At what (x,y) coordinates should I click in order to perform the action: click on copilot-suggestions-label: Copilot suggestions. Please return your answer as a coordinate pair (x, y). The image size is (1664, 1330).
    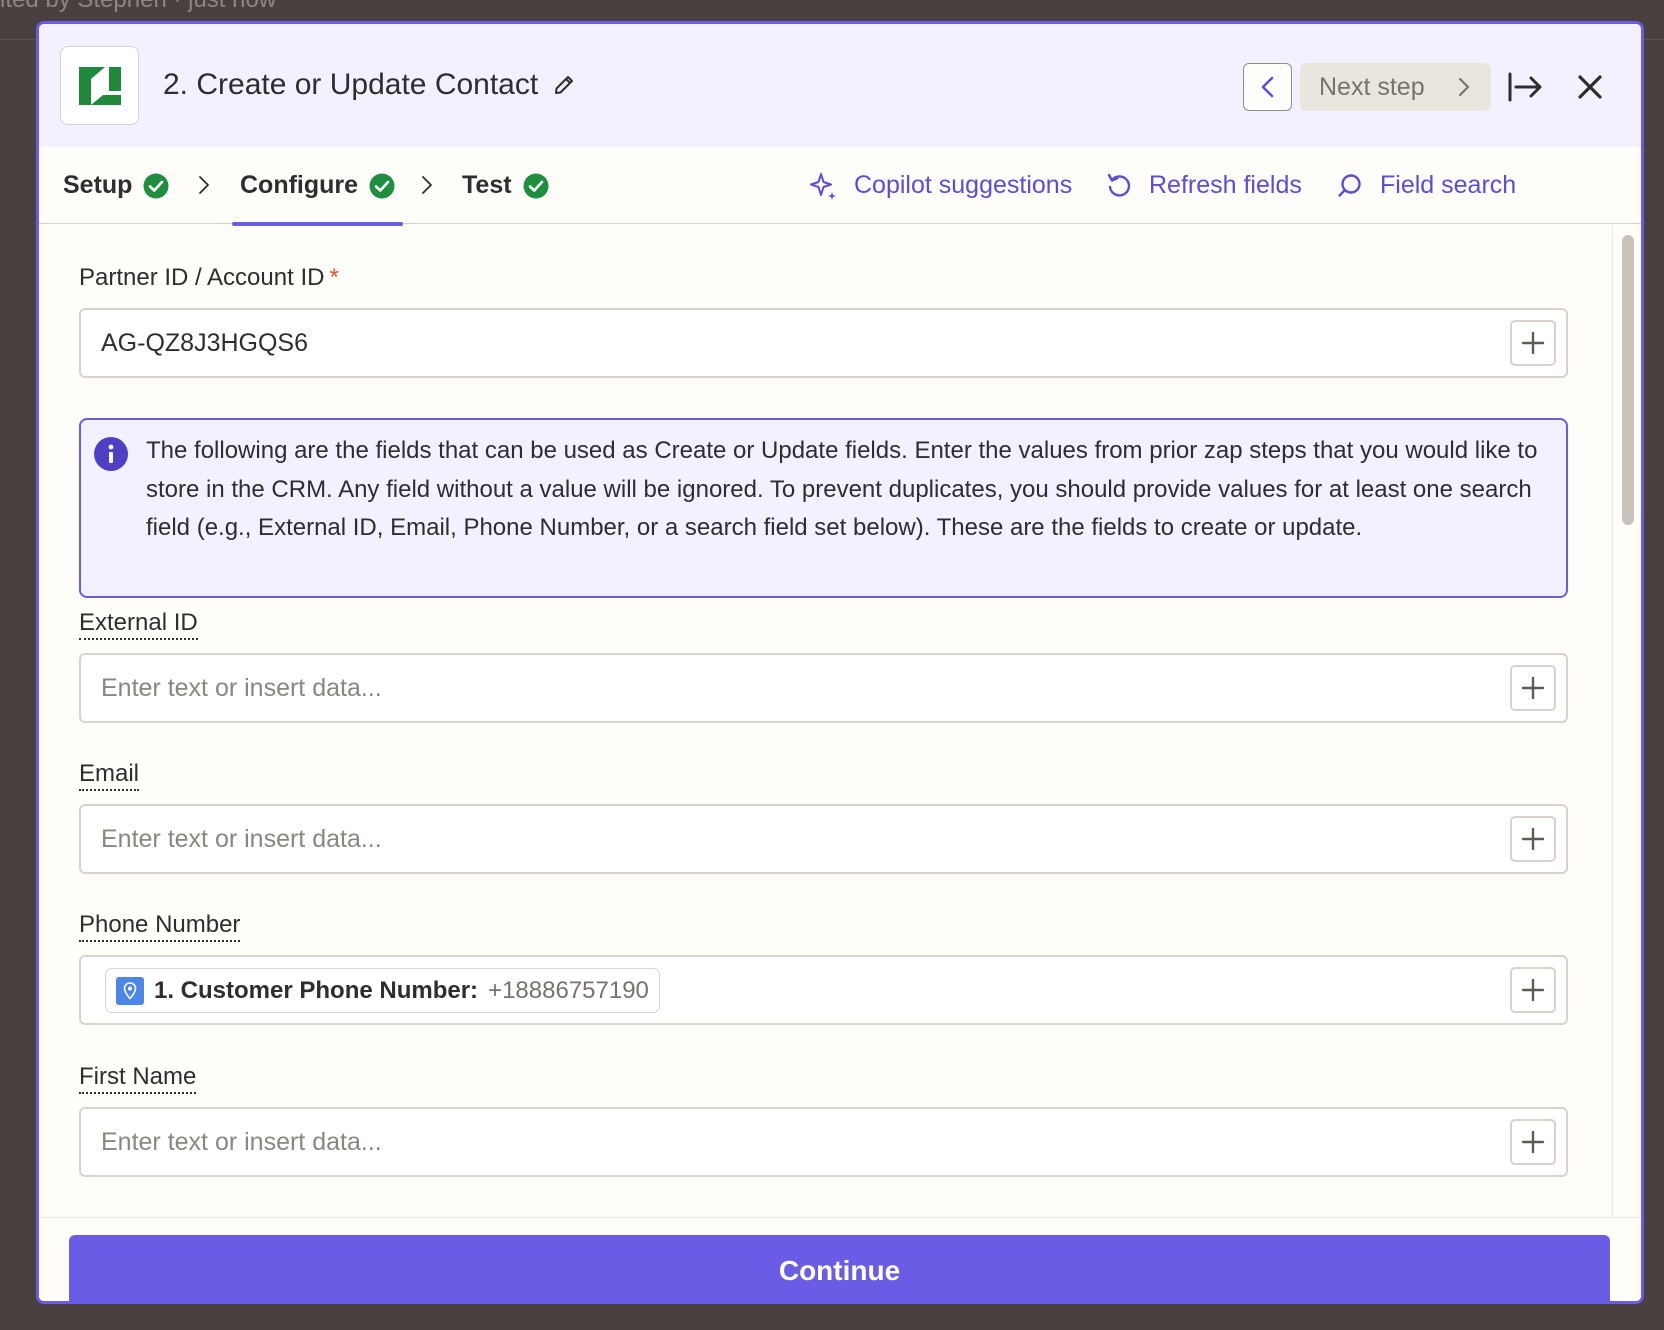
    Looking at the image, I should click on (963, 185).